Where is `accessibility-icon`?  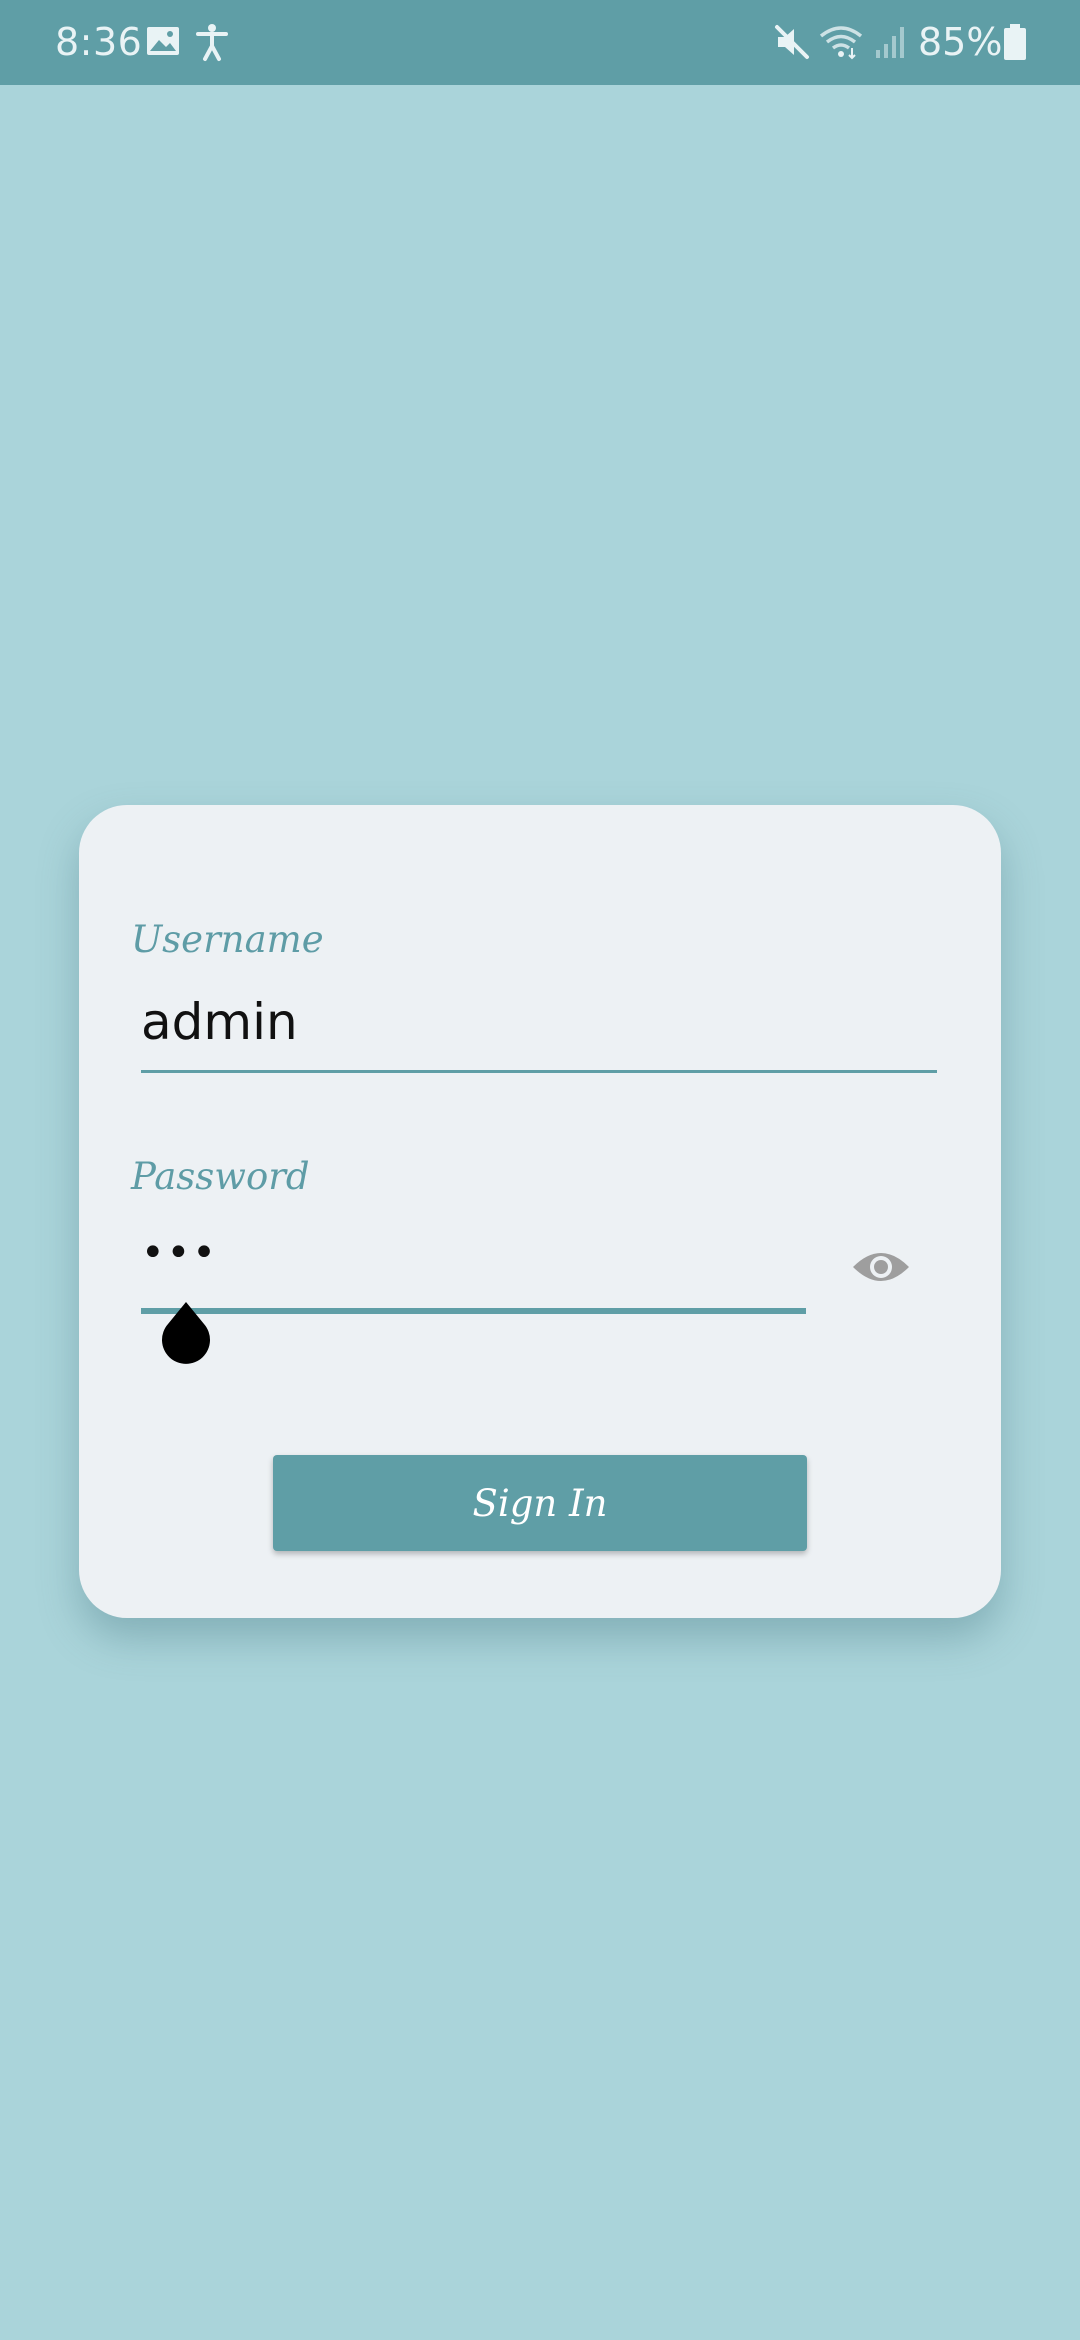 accessibility-icon is located at coordinates (212, 42).